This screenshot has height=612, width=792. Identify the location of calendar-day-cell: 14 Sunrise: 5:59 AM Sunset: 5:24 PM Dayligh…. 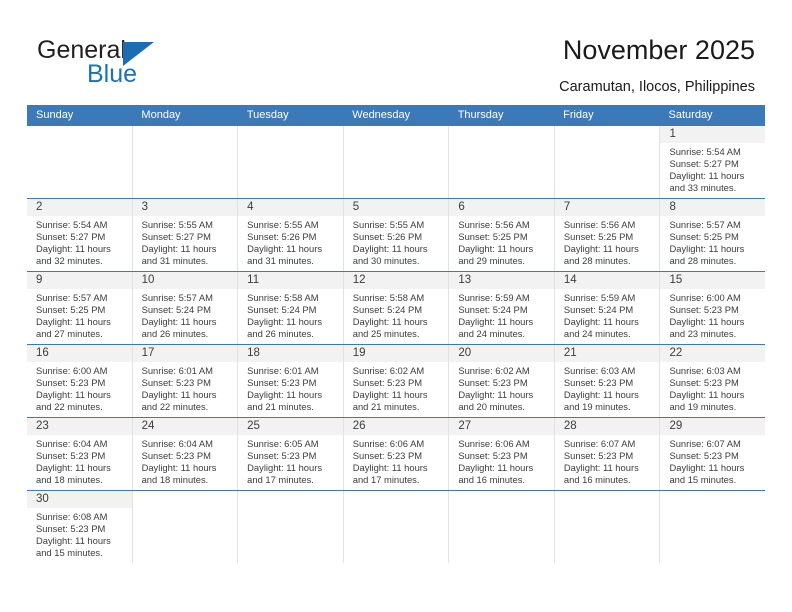
(606, 308).